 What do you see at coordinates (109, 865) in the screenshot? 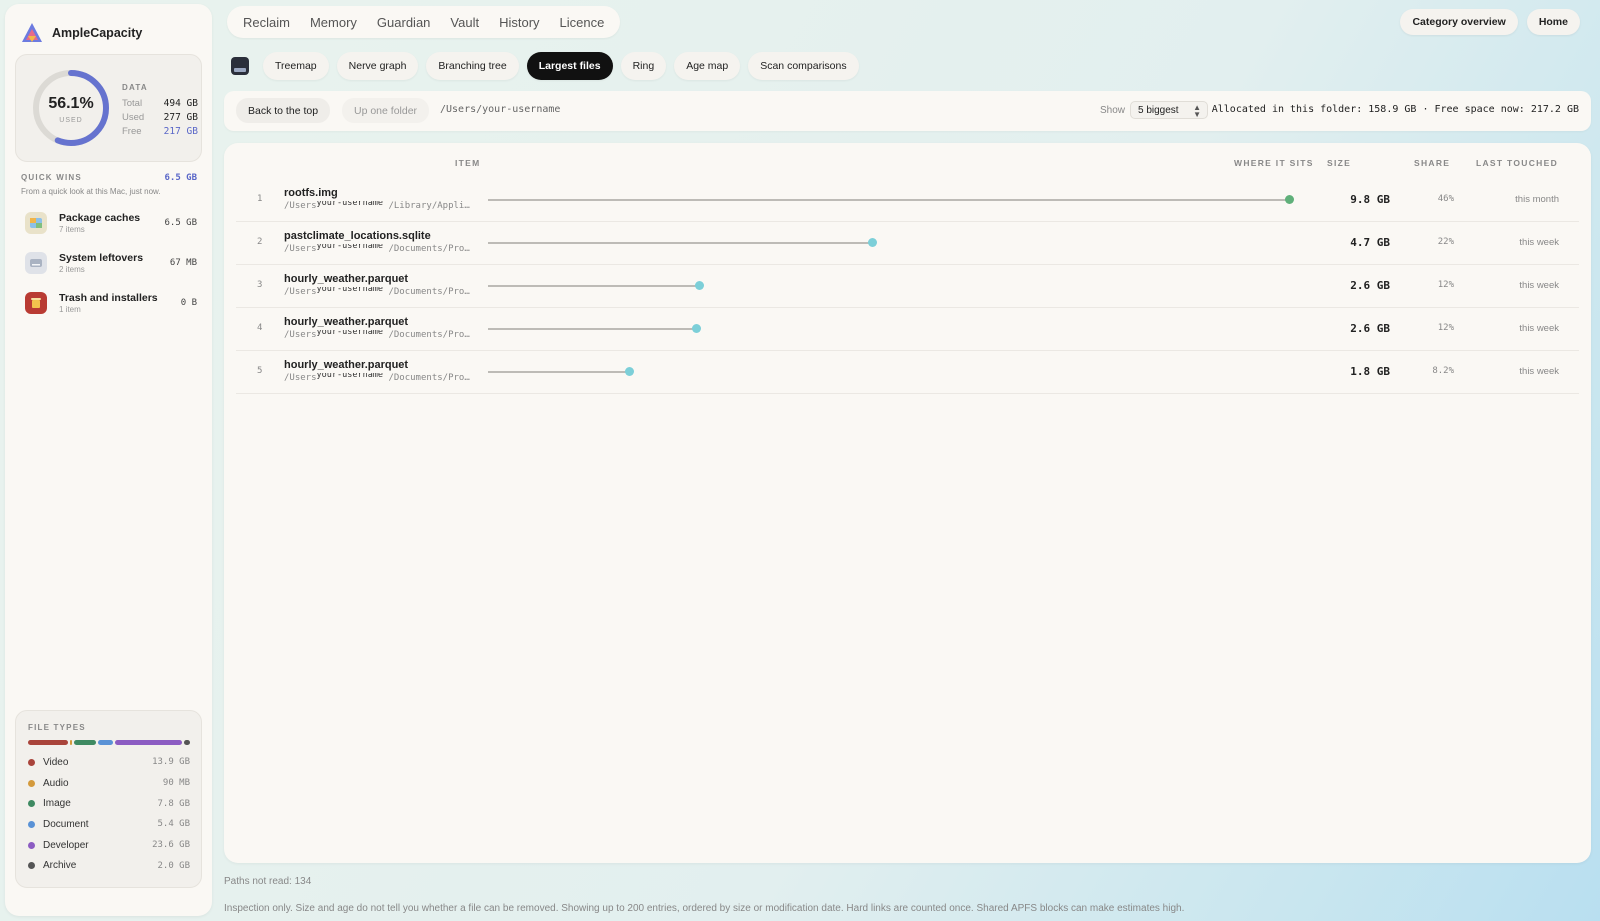
I see `file-type-row: Archive 2.0 GB` at bounding box center [109, 865].